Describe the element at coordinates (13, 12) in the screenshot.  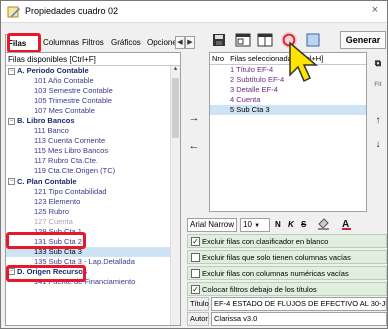
I see `app-icon` at that location.